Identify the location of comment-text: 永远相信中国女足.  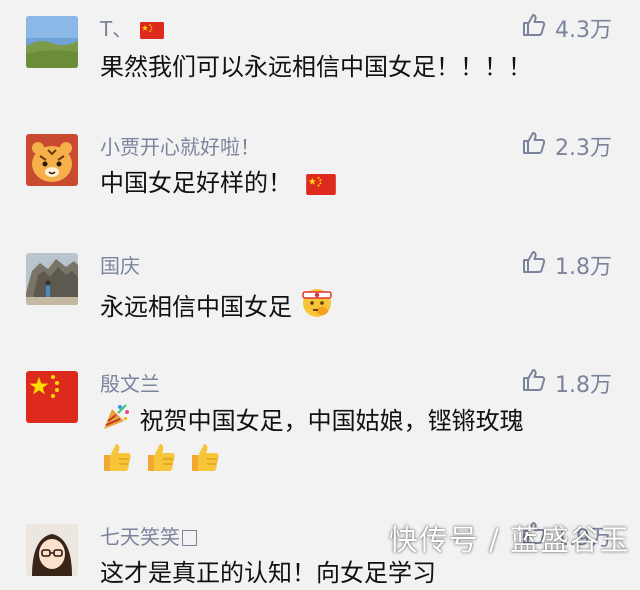
(217, 306).